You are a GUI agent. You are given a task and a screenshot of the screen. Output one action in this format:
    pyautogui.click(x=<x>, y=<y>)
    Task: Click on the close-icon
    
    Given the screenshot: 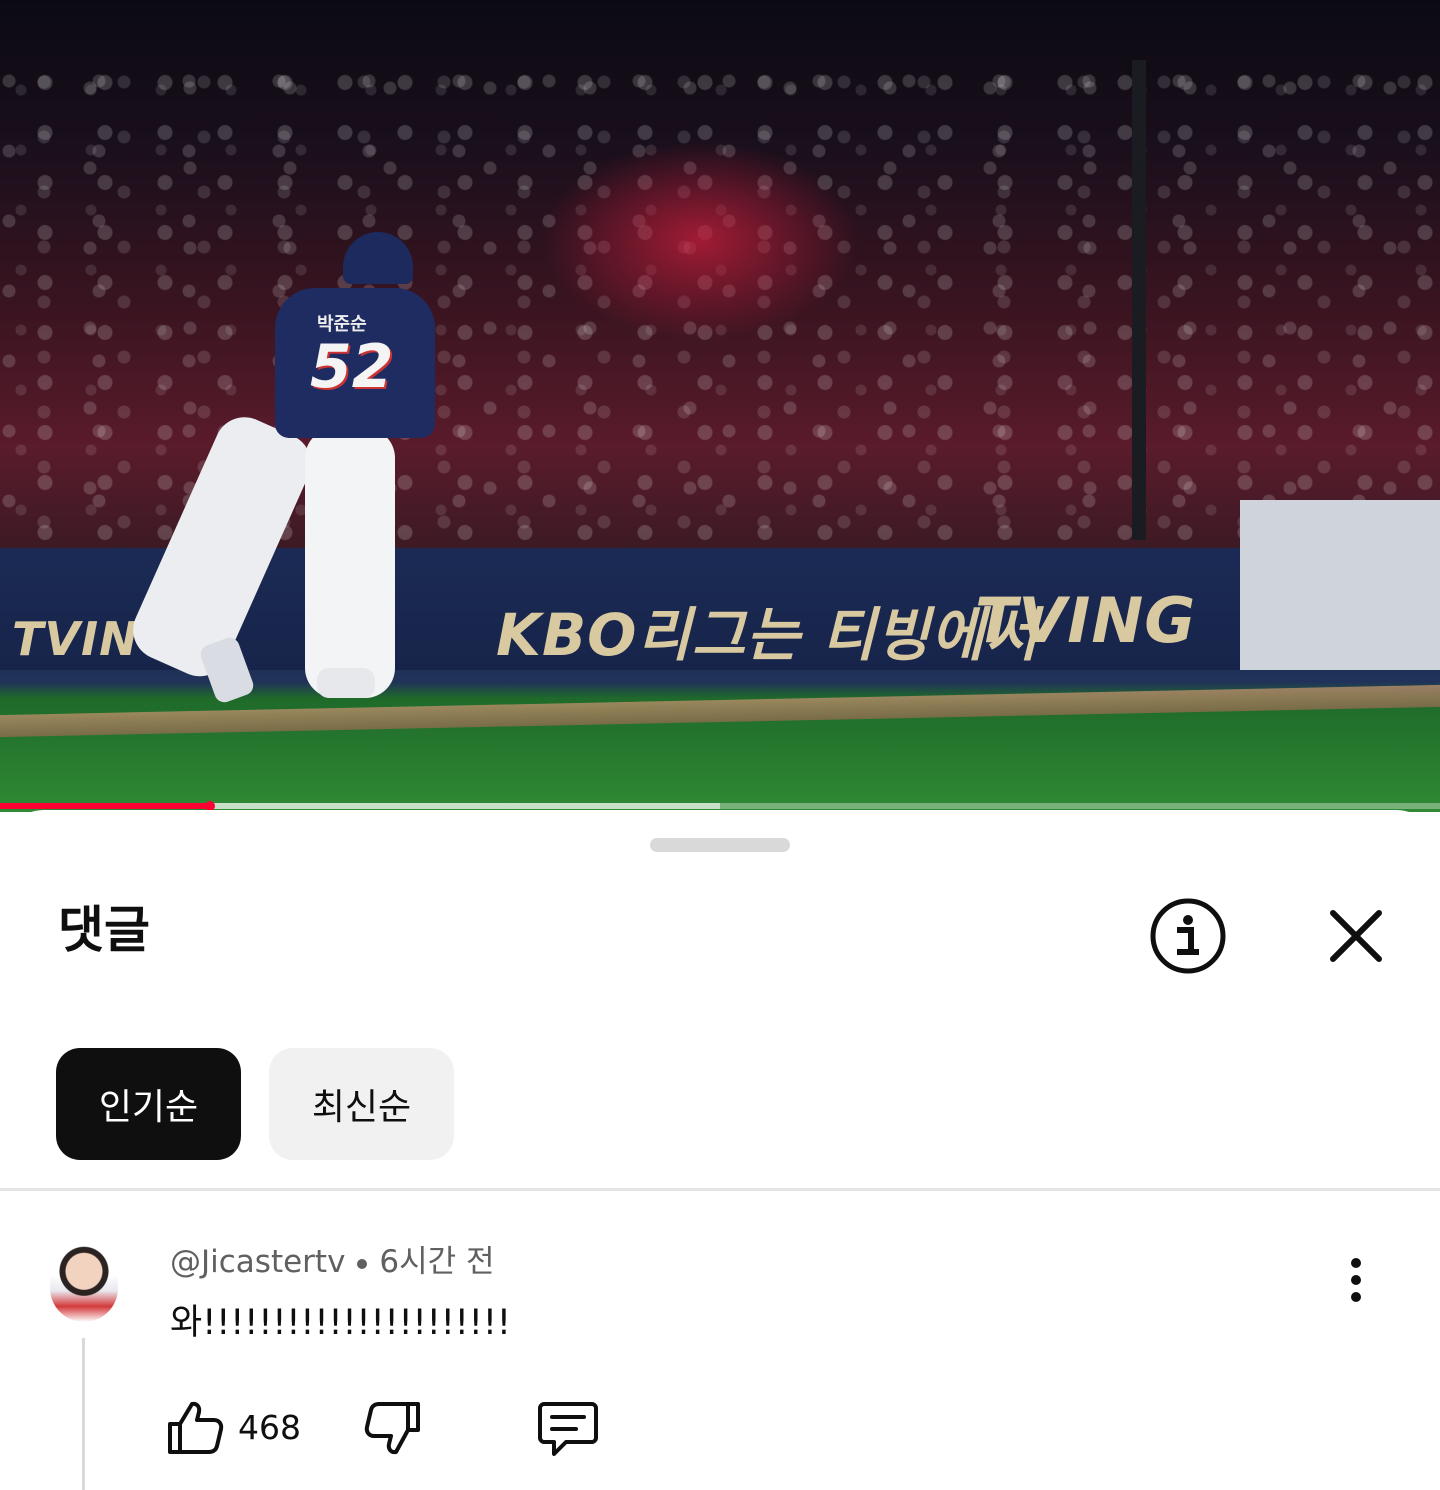 What is the action you would take?
    pyautogui.click(x=1356, y=936)
    